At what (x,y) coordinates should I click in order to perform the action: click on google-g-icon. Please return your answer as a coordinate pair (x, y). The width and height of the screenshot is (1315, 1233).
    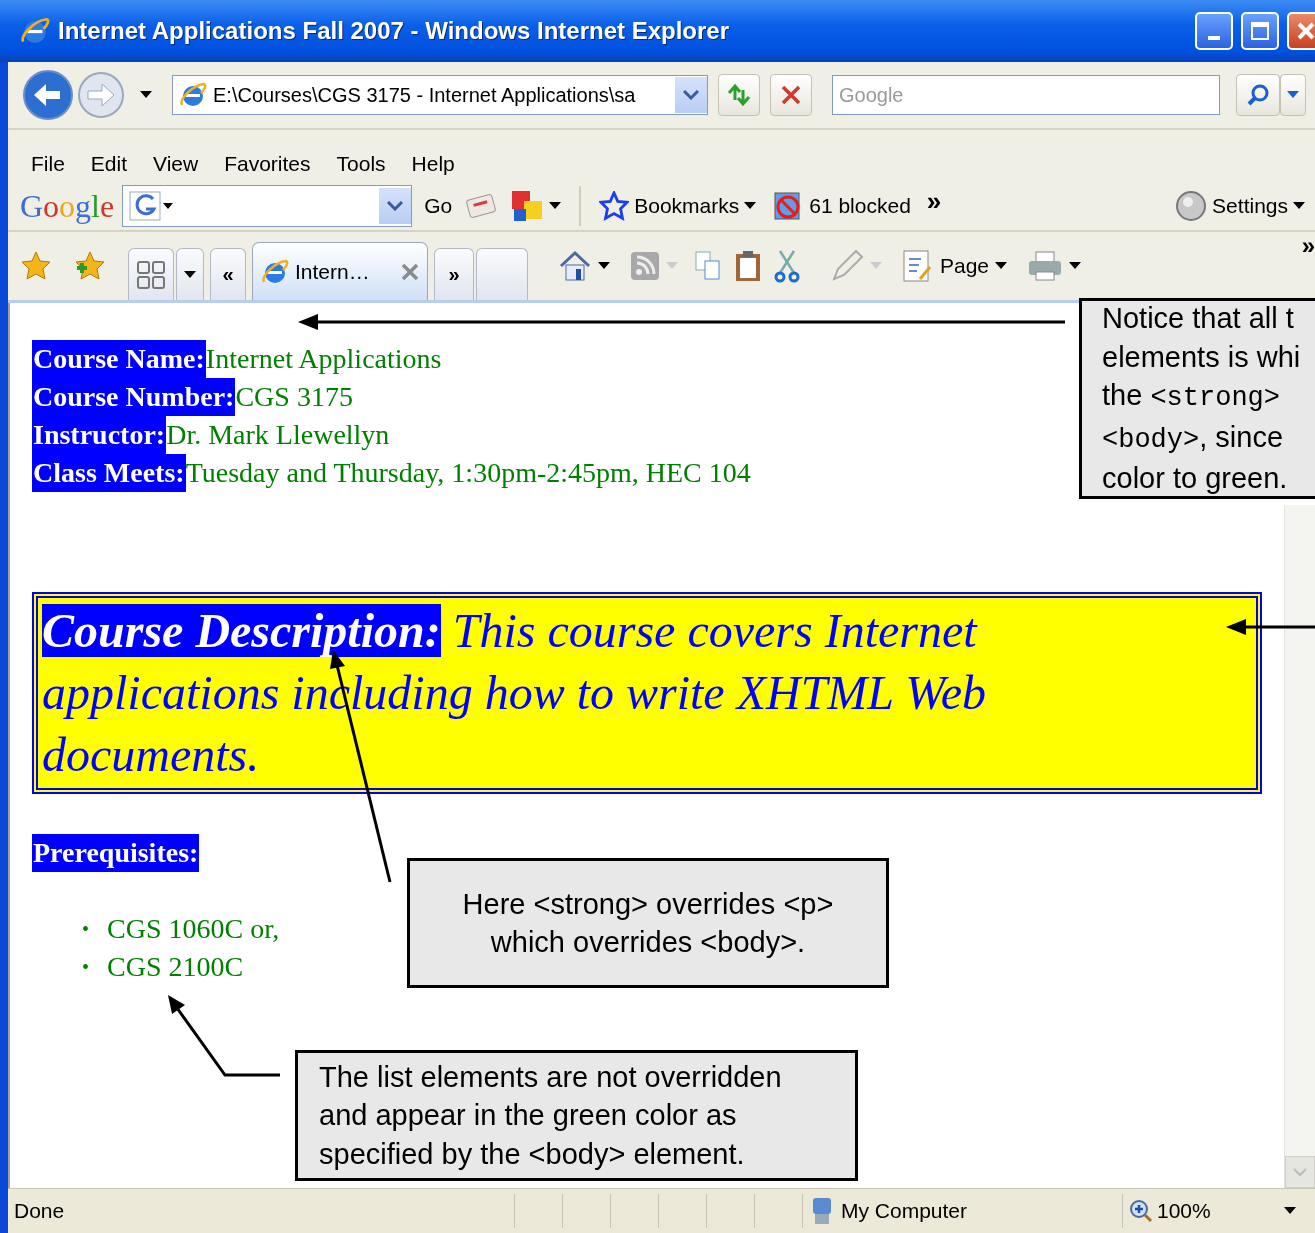
    Looking at the image, I should click on (152, 206).